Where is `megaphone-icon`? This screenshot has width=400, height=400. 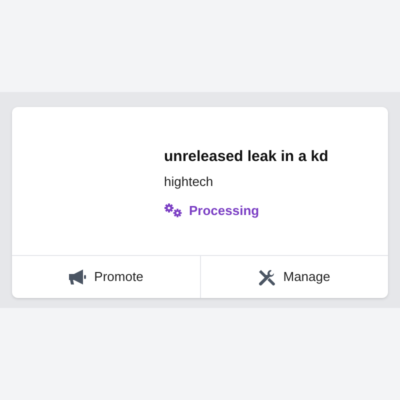
megaphone-icon is located at coordinates (77, 277).